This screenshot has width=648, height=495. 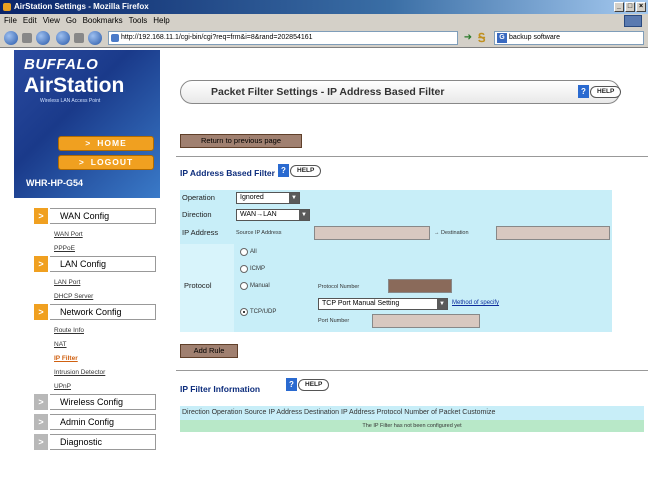 What do you see at coordinates (71, 21) in the screenshot?
I see `menu-go: Go` at bounding box center [71, 21].